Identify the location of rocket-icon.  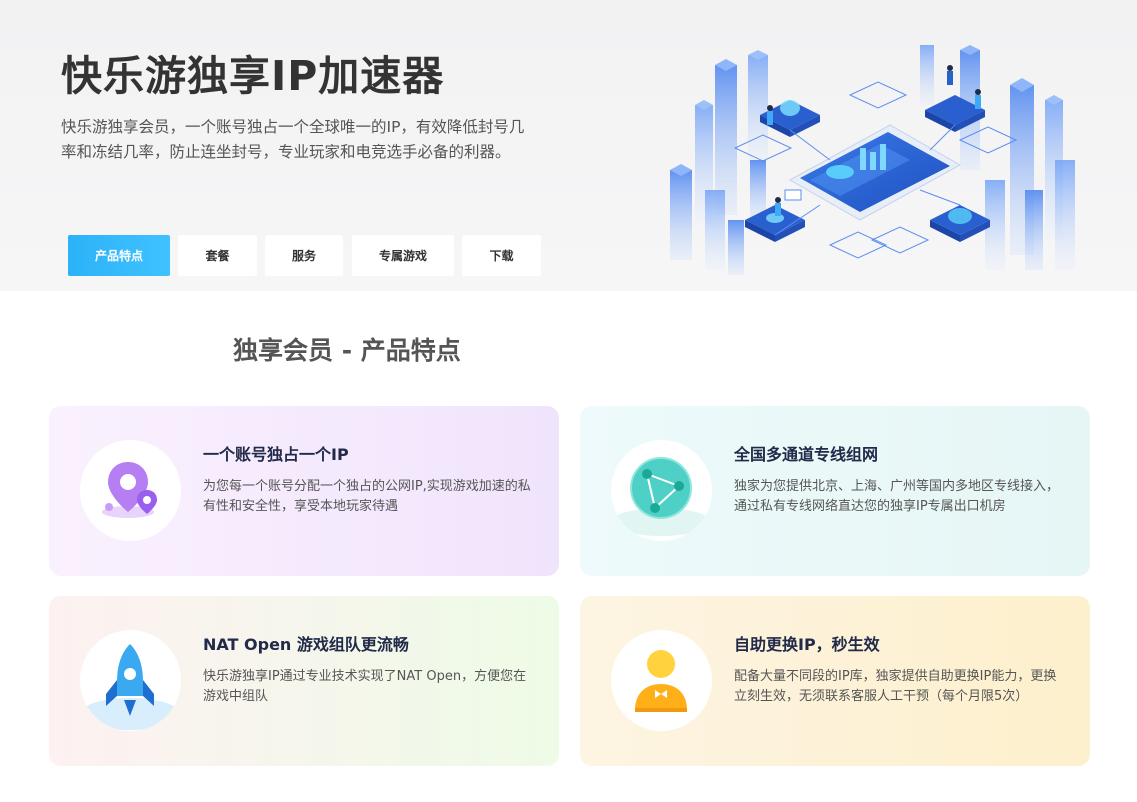
(130, 680).